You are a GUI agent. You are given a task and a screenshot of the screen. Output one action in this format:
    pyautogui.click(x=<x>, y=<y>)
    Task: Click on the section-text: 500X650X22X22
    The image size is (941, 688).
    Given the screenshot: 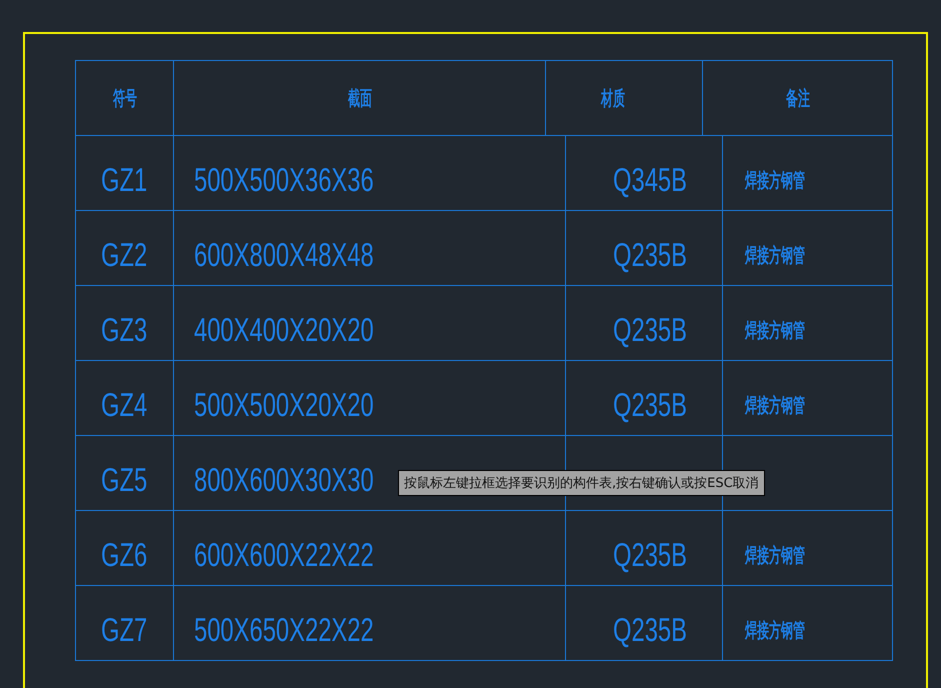 What is the action you would take?
    pyautogui.click(x=284, y=629)
    